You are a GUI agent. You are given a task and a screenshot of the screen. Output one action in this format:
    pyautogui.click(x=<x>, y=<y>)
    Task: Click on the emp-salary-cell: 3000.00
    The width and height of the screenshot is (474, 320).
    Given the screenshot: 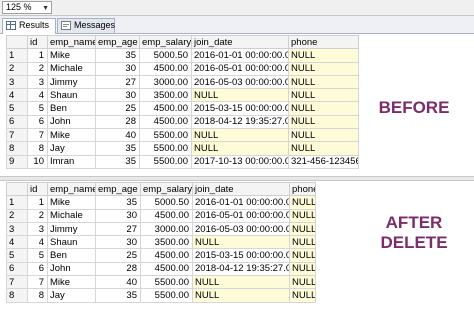 What is the action you would take?
    pyautogui.click(x=166, y=229)
    